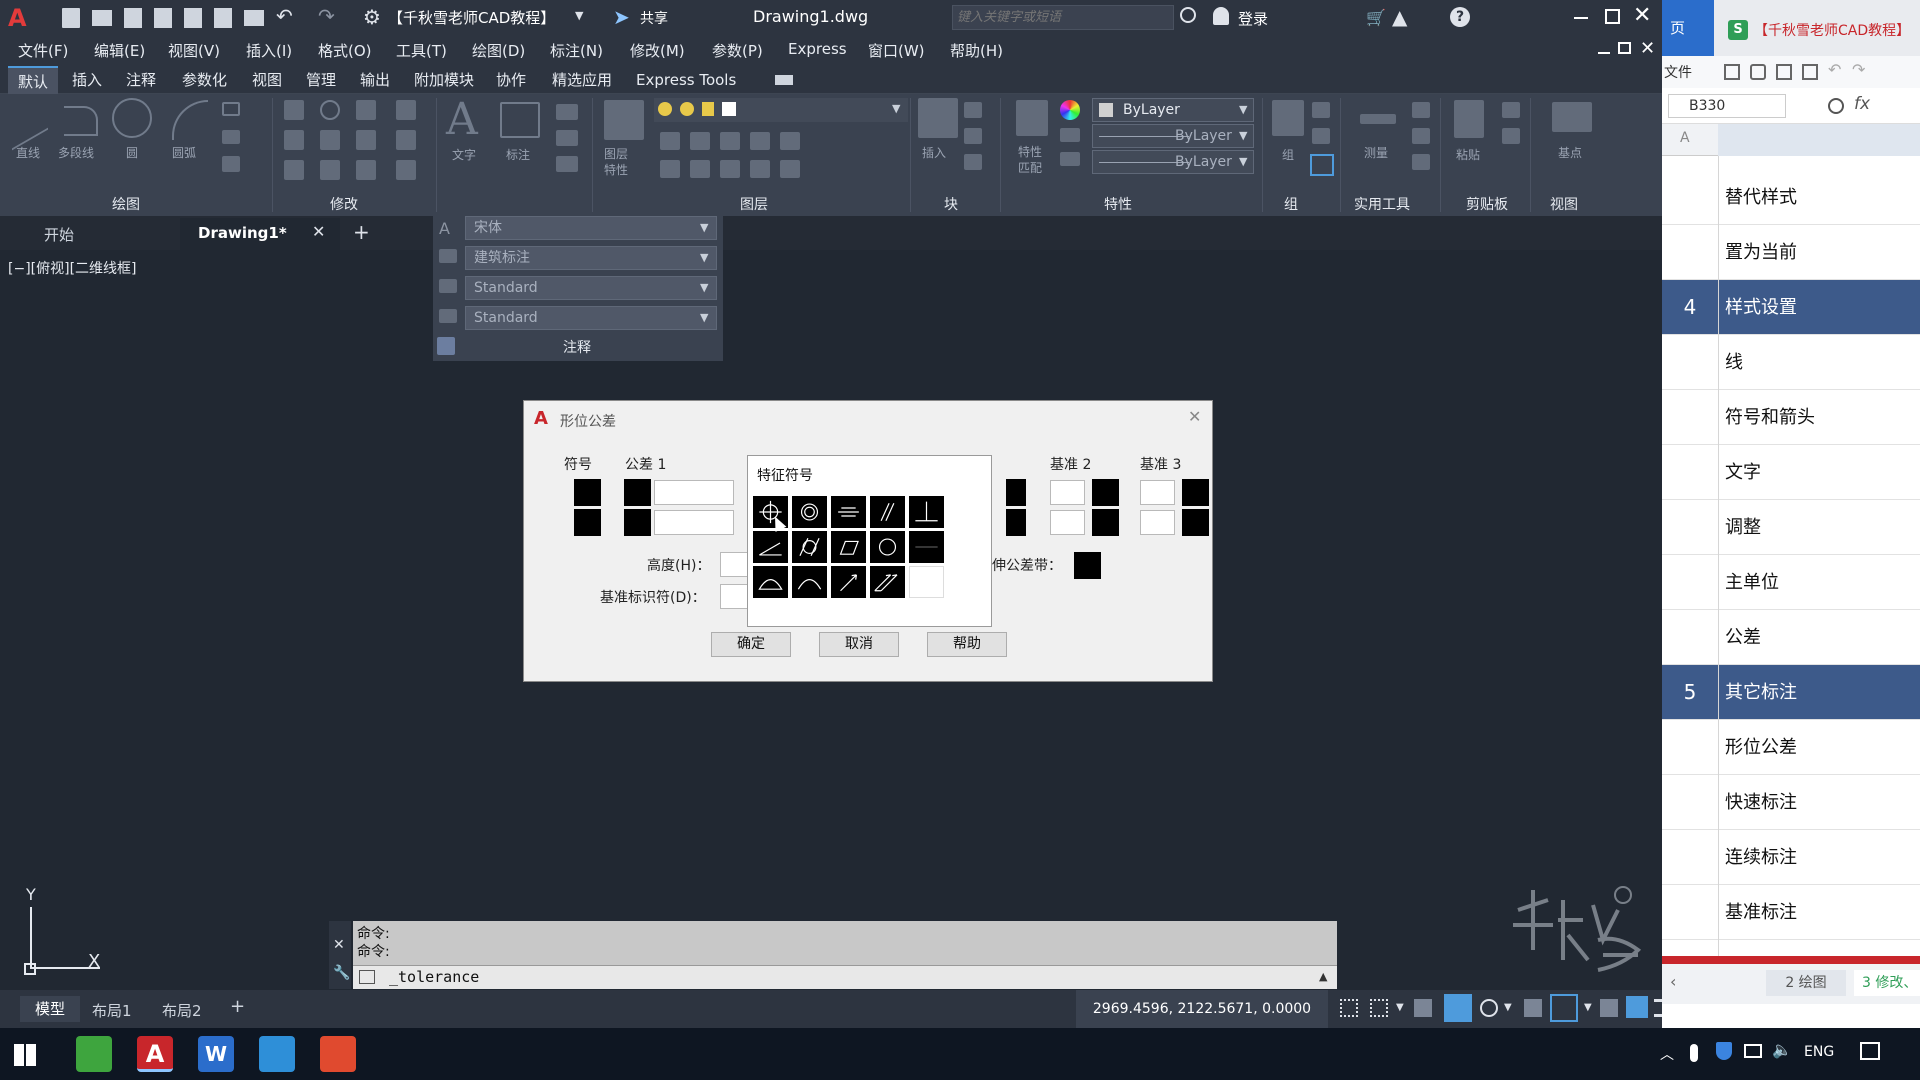 Image resolution: width=1920 pixels, height=1080 pixels. Describe the element at coordinates (1836, 106) in the screenshot. I see `wps-zoom-icon` at that location.